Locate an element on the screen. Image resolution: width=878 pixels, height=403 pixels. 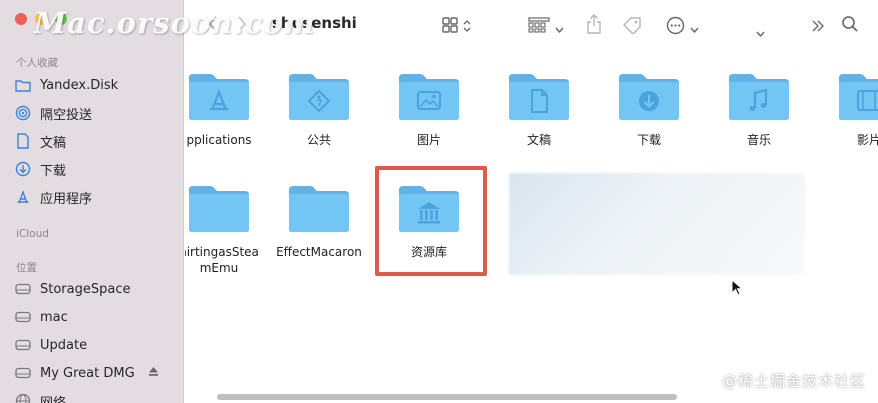
sidebar-item-storagespace: StorageSpace is located at coordinates (94, 289).